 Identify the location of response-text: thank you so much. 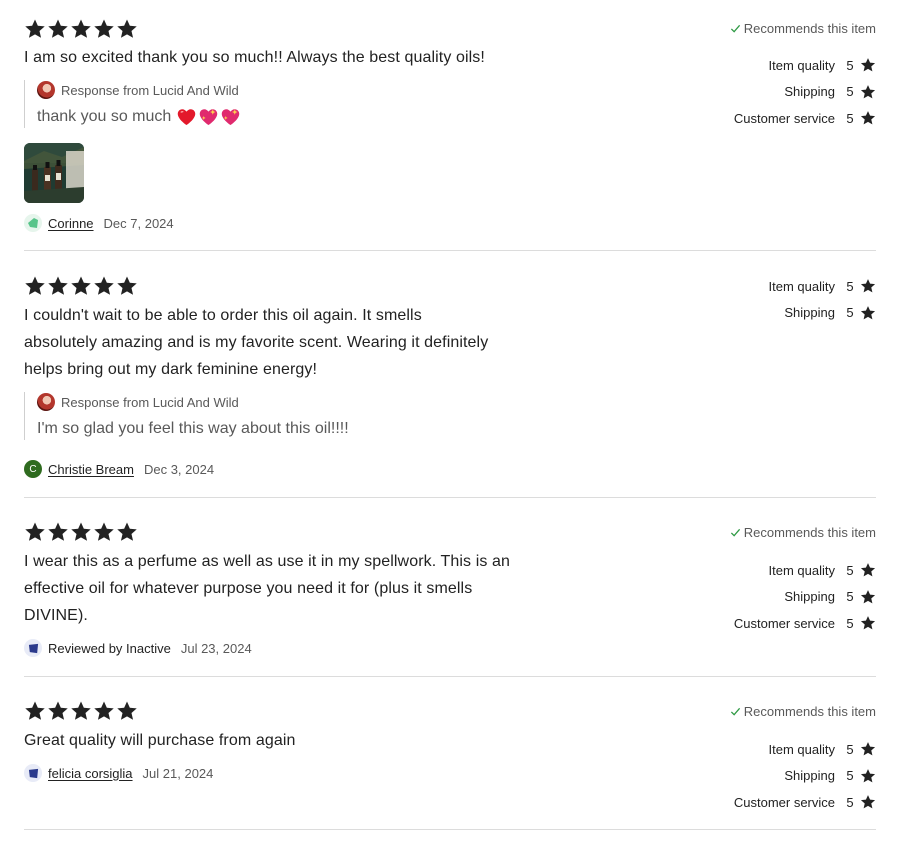
(138, 117).